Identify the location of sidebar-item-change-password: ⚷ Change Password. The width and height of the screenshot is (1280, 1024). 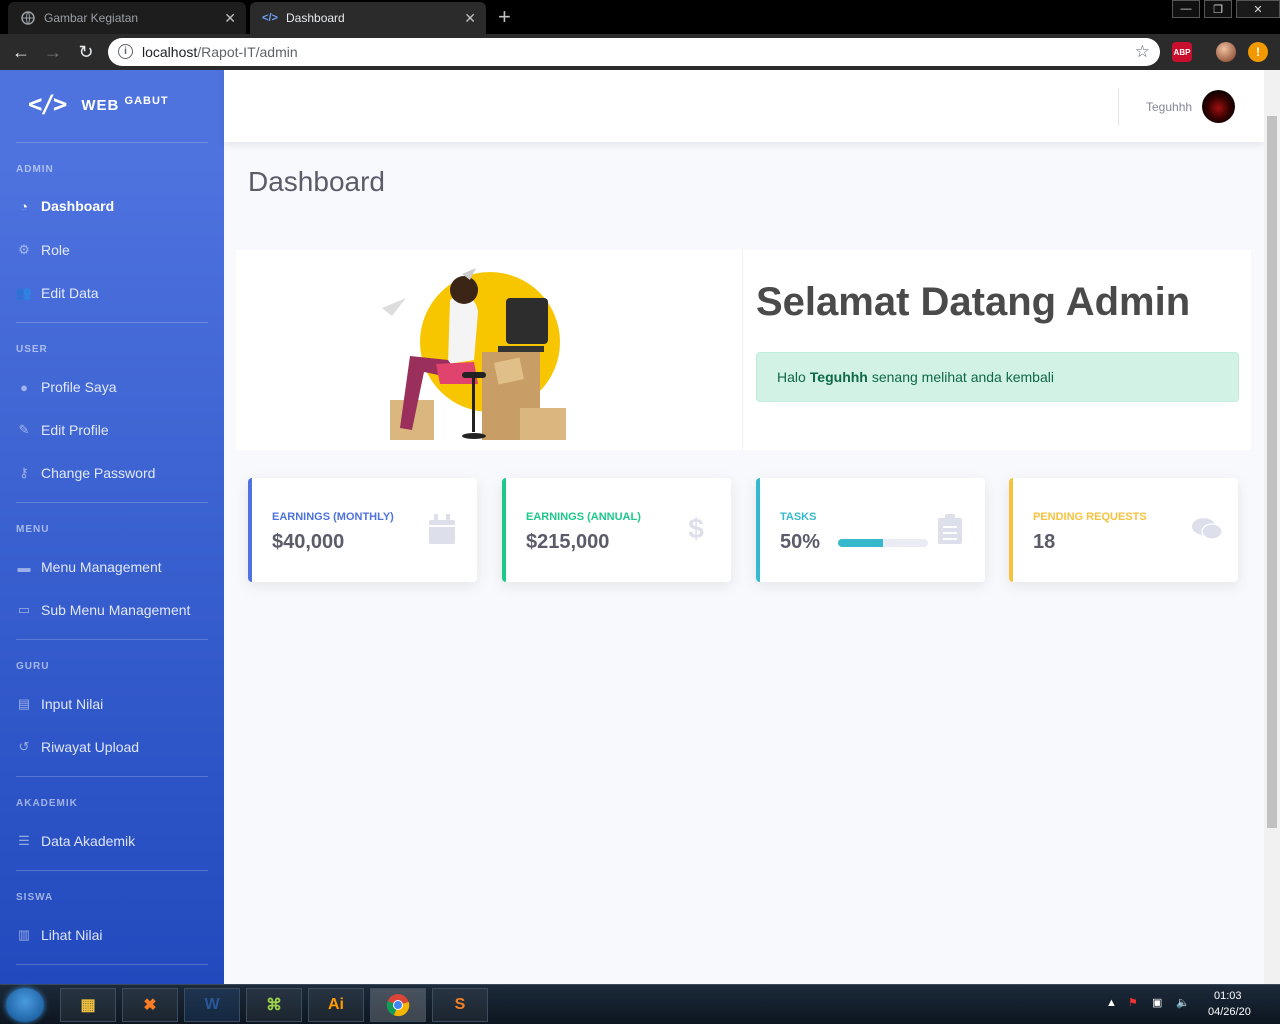
(116, 473).